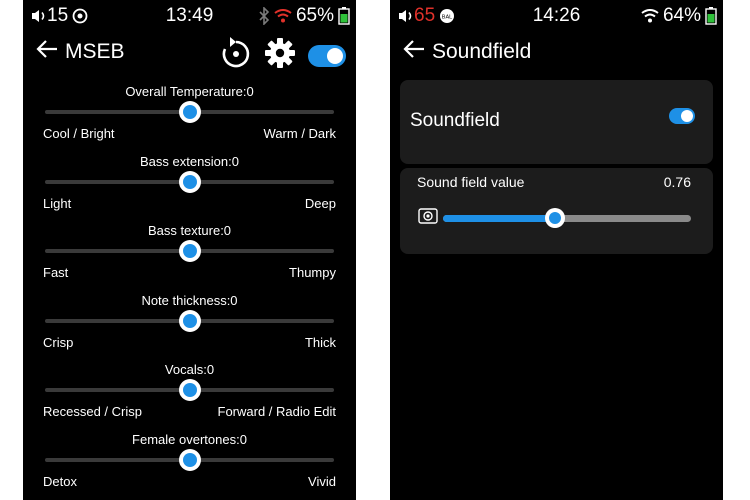  I want to click on eq-slider-row: Note thickness:0 Crisp Thick, so click(189, 324).